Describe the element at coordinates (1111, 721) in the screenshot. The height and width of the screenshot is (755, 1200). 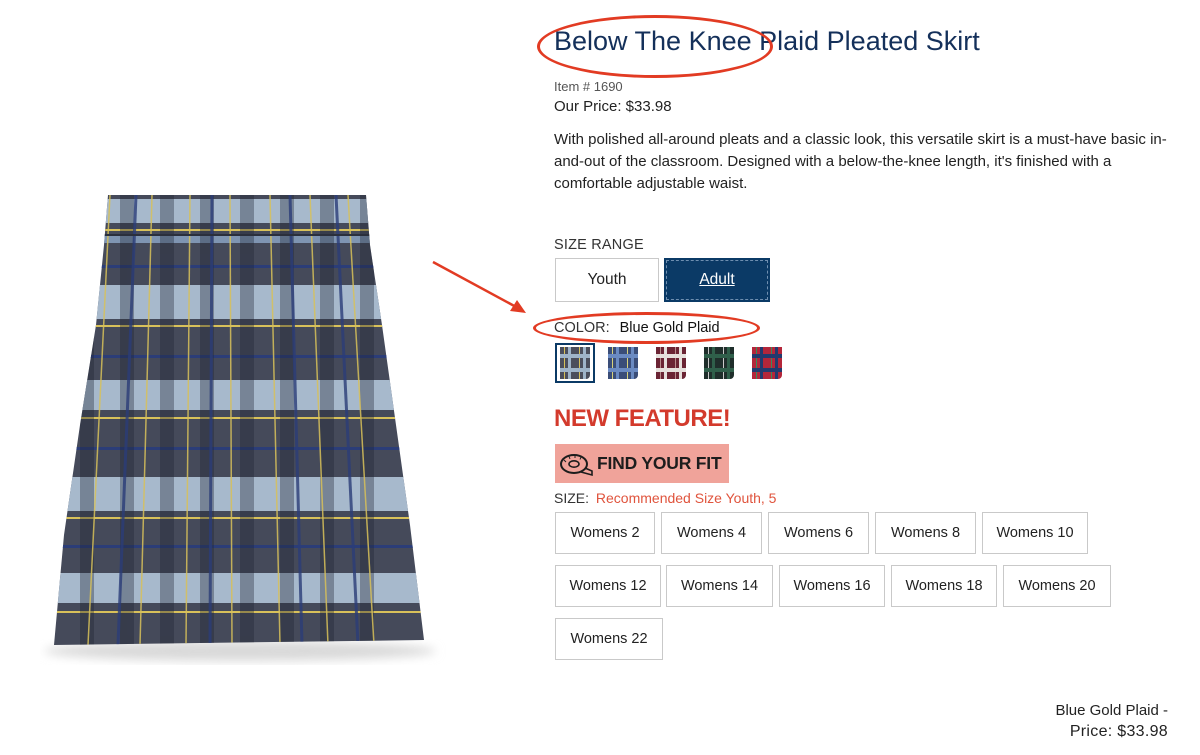
I see `selection-summary: Blue Gold Plaid - Price: $33.98` at that location.